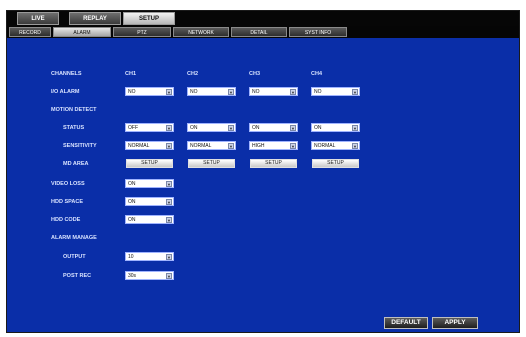 The height and width of the screenshot is (337, 526). What do you see at coordinates (149, 256) in the screenshot?
I see `output-select: 10 ▼` at bounding box center [149, 256].